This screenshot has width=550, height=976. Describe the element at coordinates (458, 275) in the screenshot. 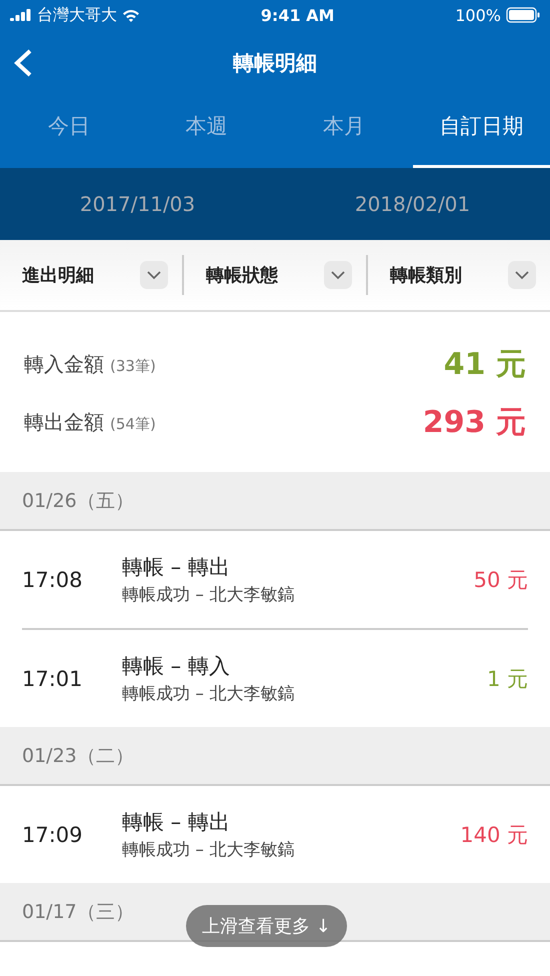

I see `filter-dropdown: 轉帳類別` at that location.